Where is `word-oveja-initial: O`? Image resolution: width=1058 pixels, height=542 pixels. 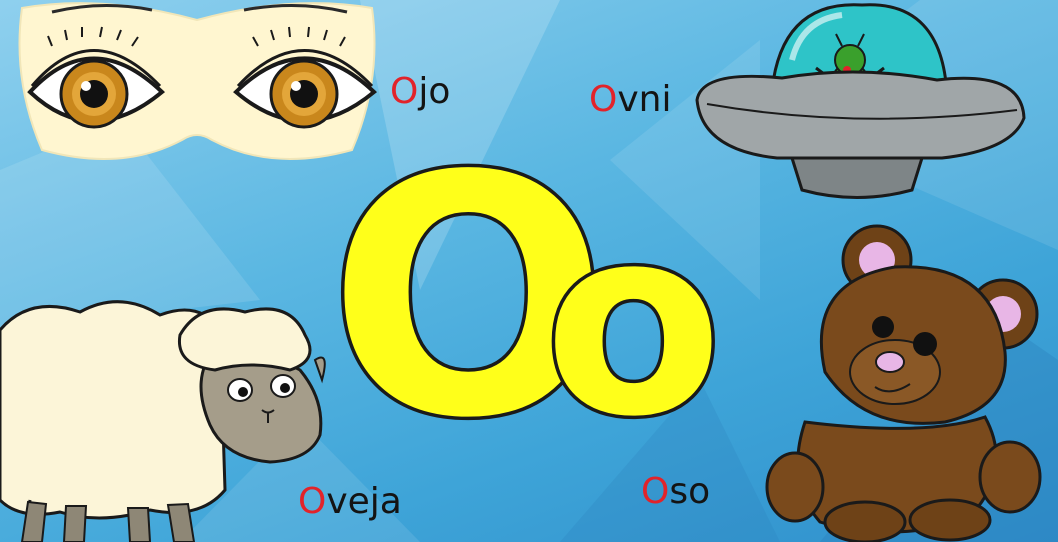 word-oveja-initial: O is located at coordinates (312, 501).